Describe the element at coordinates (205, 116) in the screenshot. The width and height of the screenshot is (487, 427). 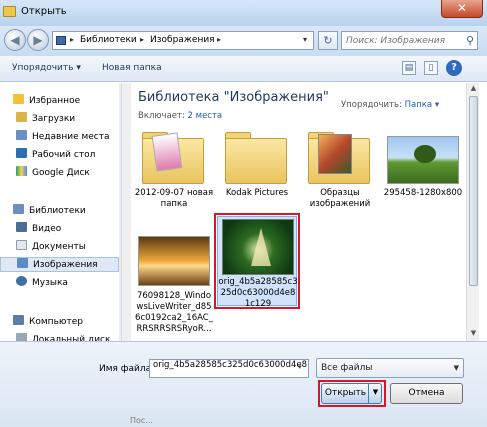
I see `includes-link: 2 места` at that location.